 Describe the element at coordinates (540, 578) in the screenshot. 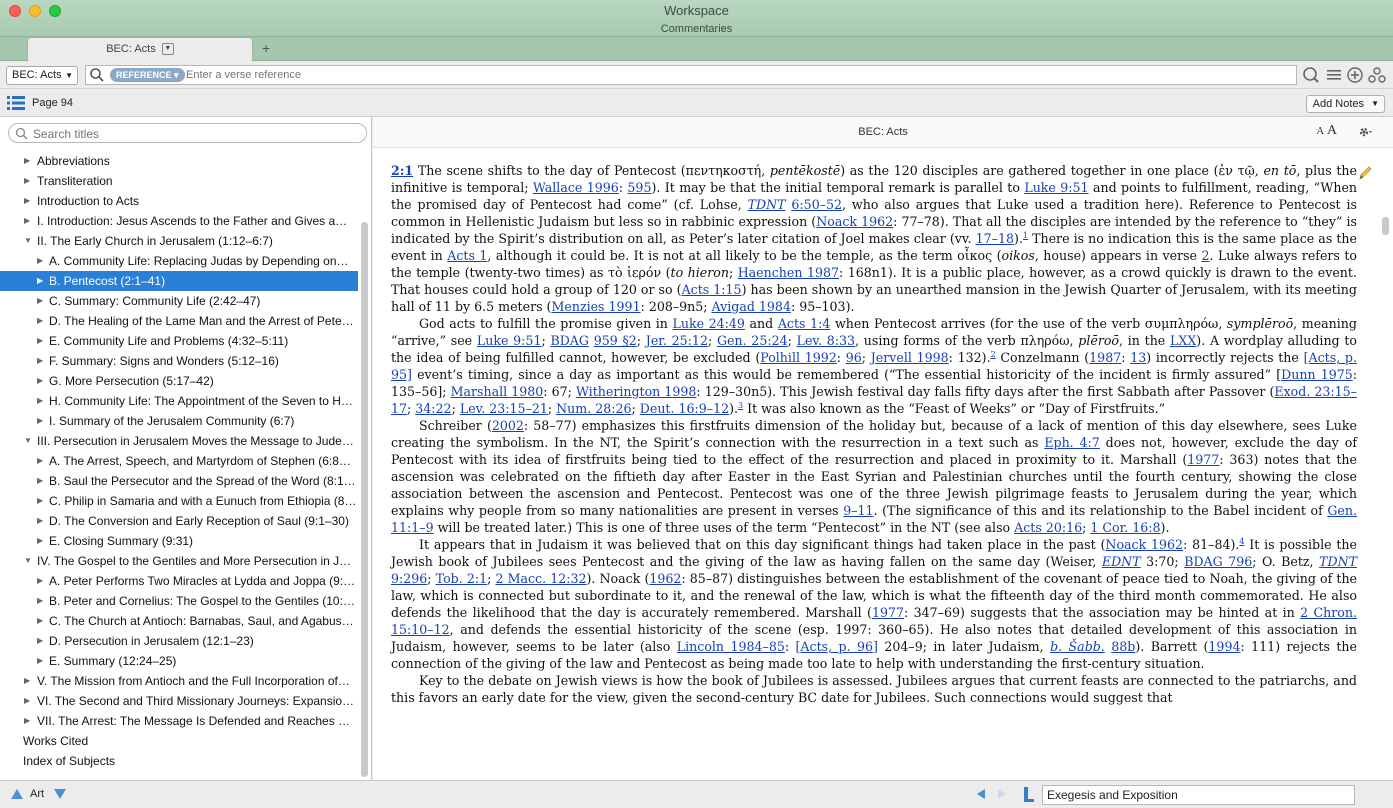

I see `reference-link: 2 Macc. 12:32` at that location.